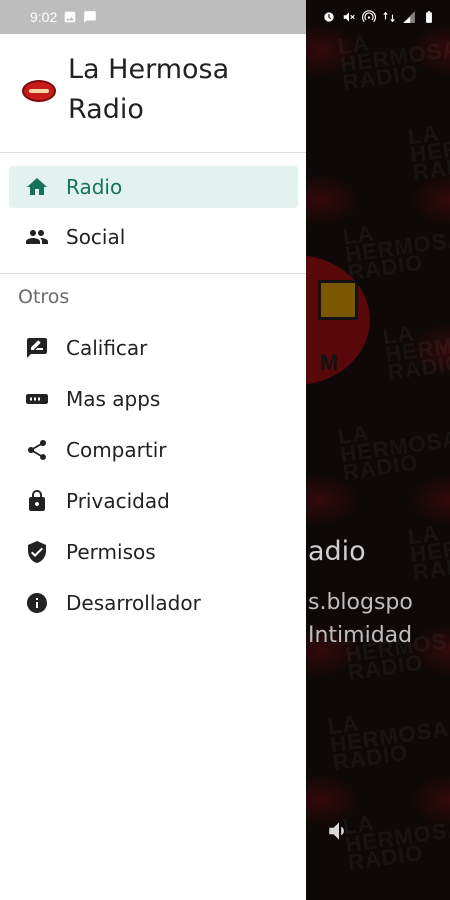 The image size is (450, 900). I want to click on nav-item-label: Permisos, so click(111, 552).